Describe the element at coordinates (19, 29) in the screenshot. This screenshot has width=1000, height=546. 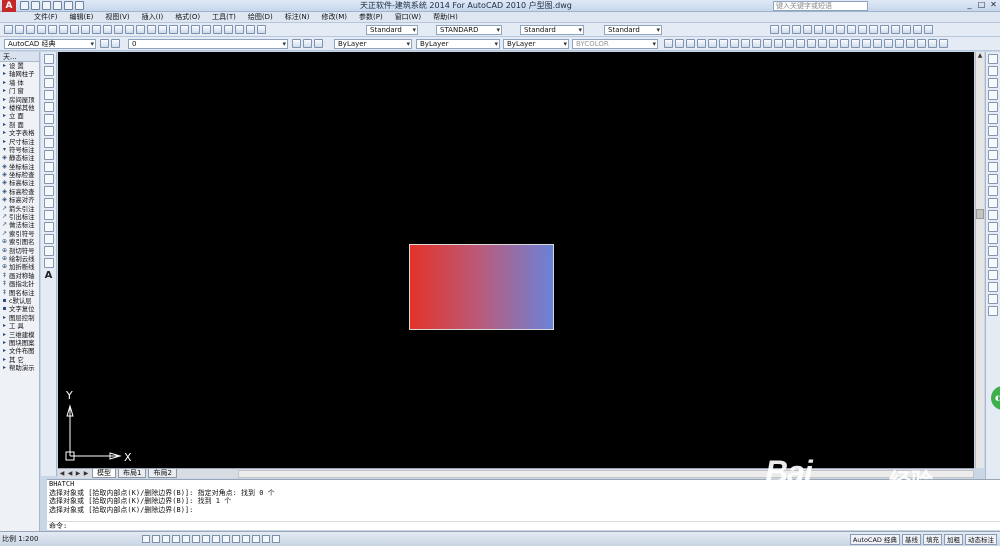
I see `open-icon` at that location.